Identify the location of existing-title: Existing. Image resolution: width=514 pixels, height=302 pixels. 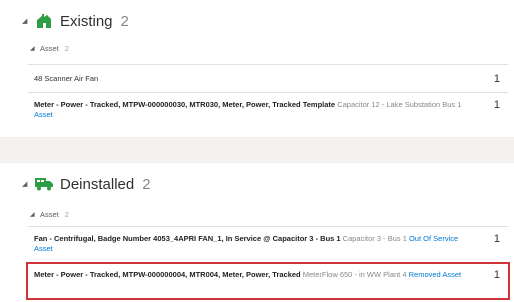
(86, 21).